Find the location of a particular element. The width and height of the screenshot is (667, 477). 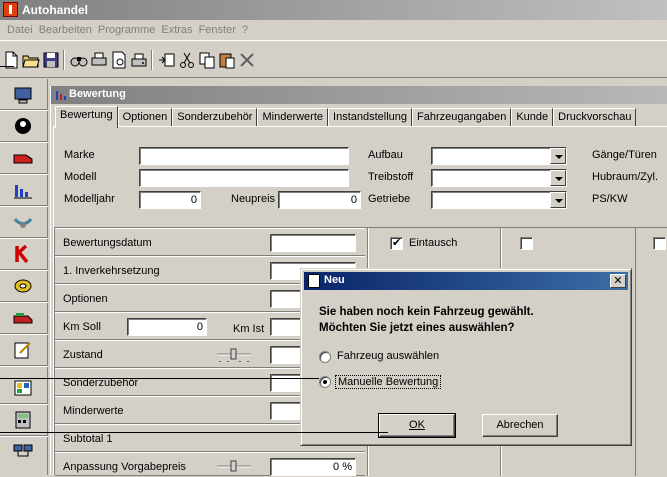

bewertung-title-bar: Bewertung is located at coordinates (359, 95).